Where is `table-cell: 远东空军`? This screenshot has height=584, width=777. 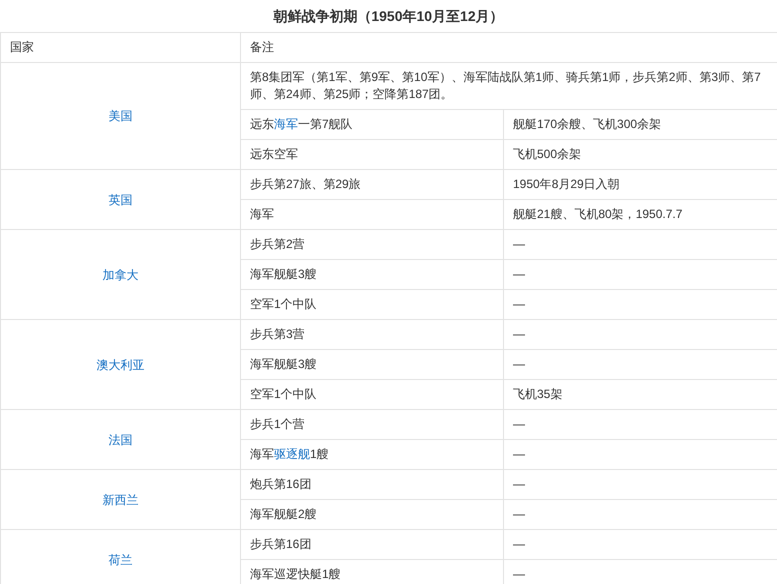
table-cell: 远东空军 is located at coordinates (372, 155).